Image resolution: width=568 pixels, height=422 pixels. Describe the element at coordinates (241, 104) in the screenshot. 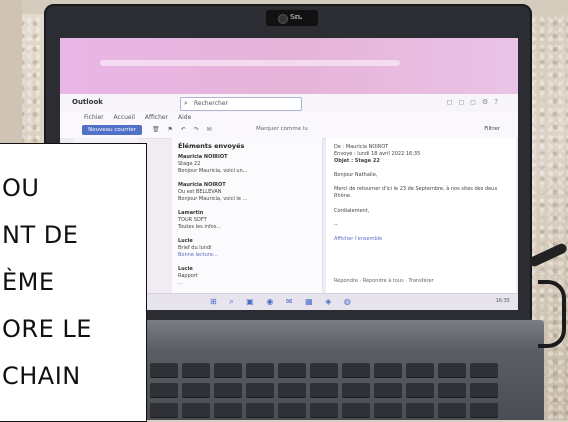

I see `search-input: ⌕ Rechercher` at that location.